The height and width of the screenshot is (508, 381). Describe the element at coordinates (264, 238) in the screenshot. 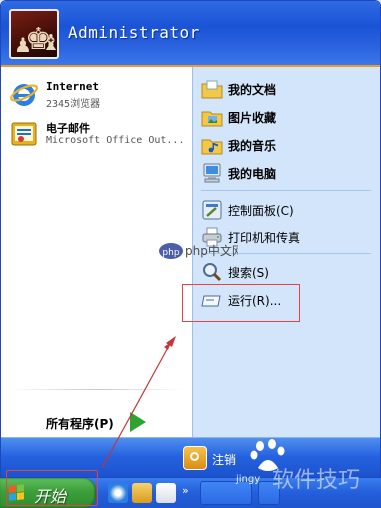

I see `place-label: 打印机和传真` at that location.